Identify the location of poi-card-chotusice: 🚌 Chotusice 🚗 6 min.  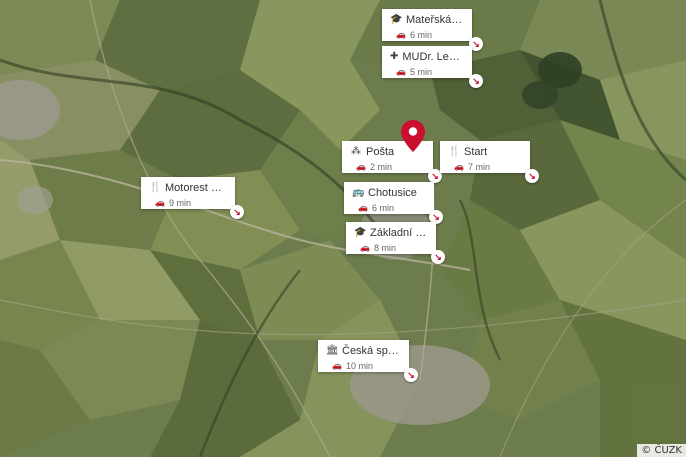
(389, 198).